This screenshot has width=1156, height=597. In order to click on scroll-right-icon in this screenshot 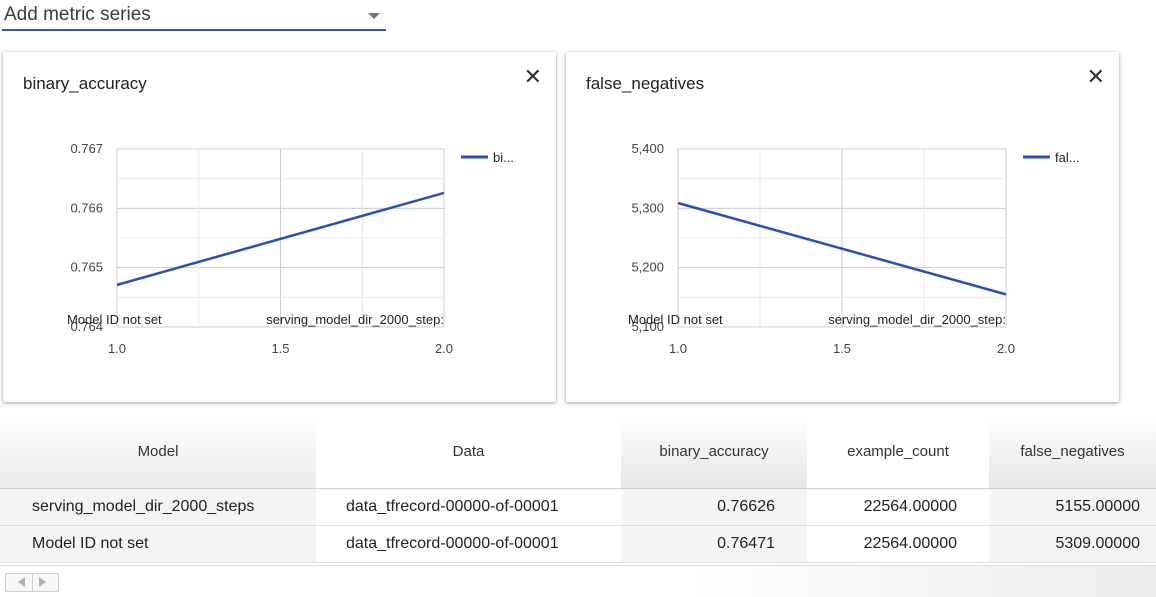, I will do `click(42, 582)`.